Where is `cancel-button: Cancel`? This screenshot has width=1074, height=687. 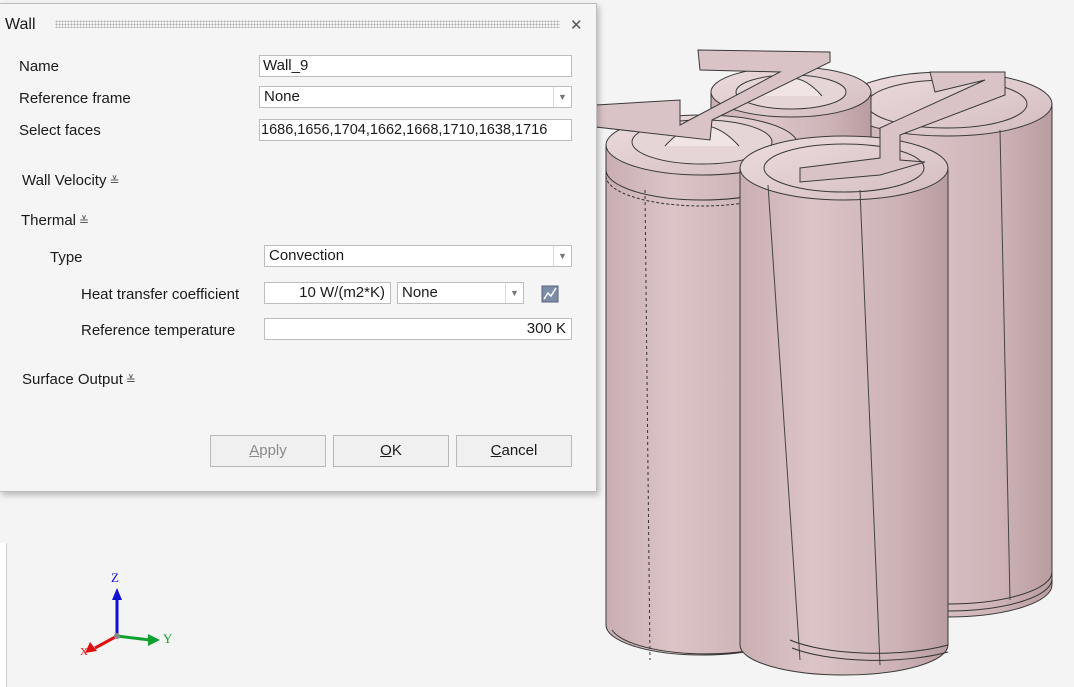 cancel-button: Cancel is located at coordinates (514, 451).